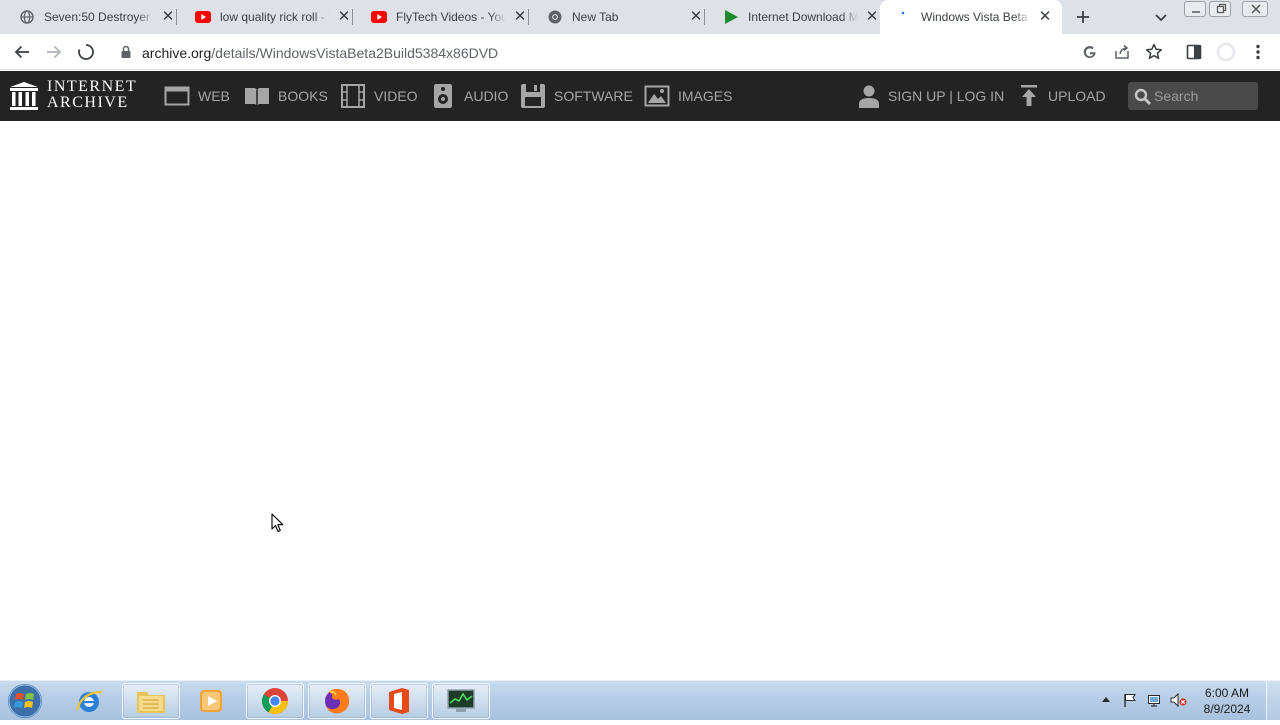  Describe the element at coordinates (126, 52) in the screenshot. I see `lock-icon` at that location.